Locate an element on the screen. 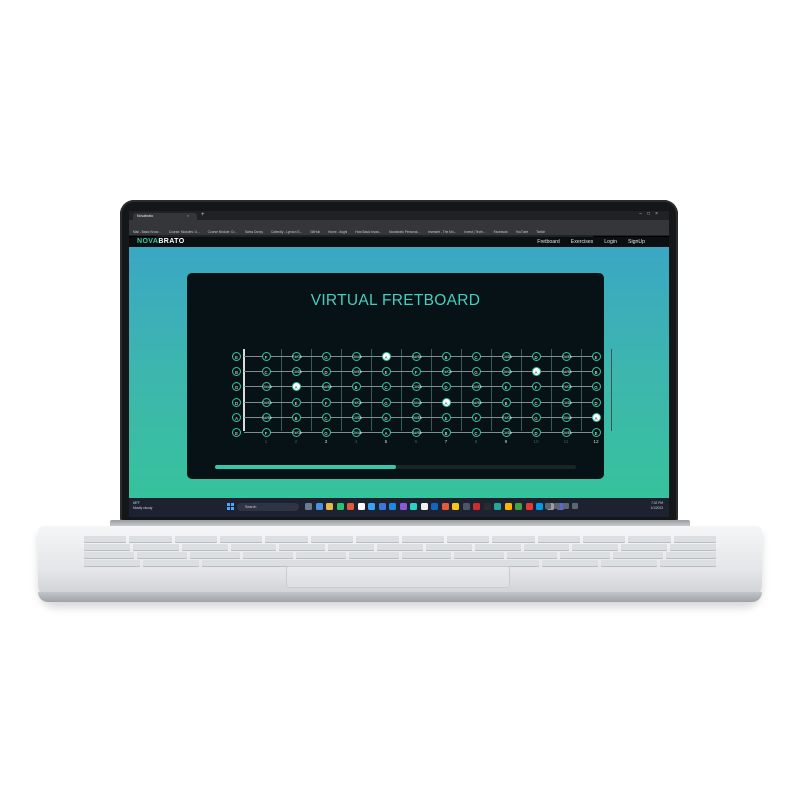  nav-exercises: Exercises is located at coordinates (582, 242).